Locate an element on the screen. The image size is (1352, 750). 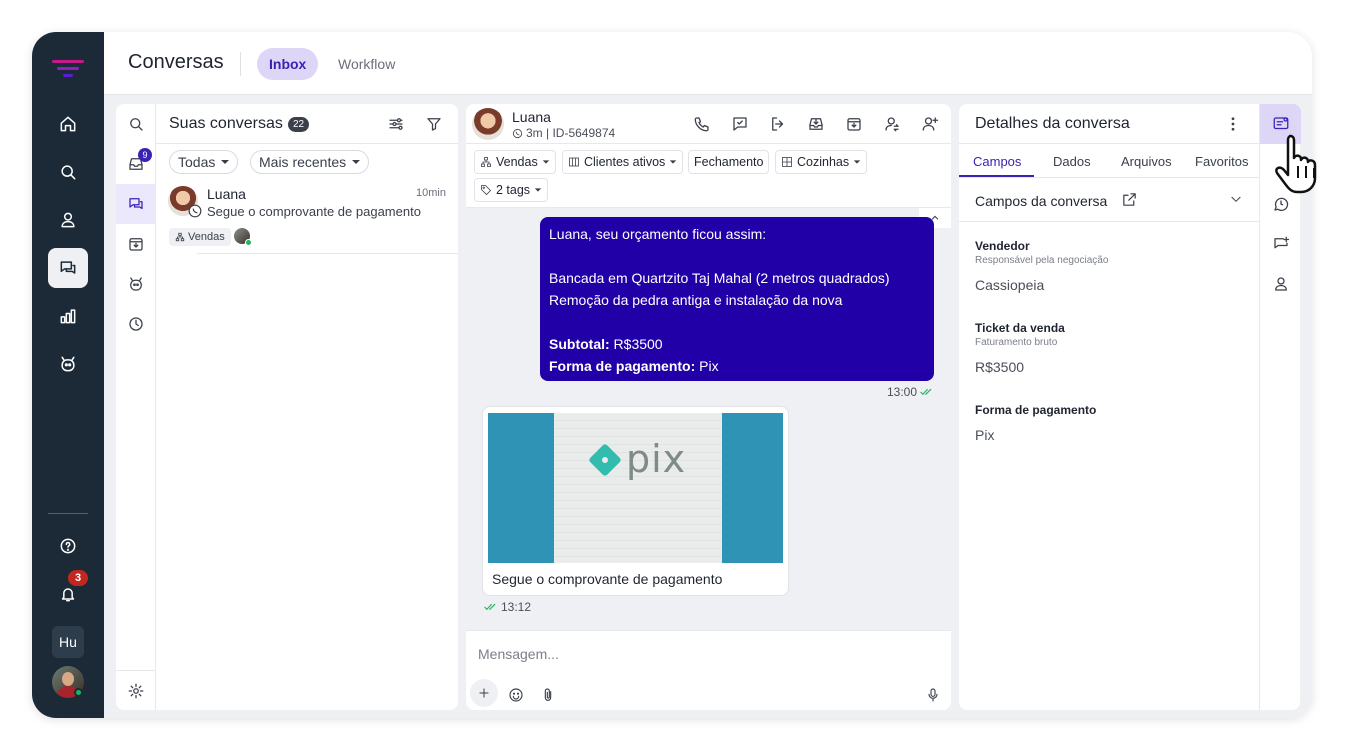
call-button is located at coordinates (702, 126).